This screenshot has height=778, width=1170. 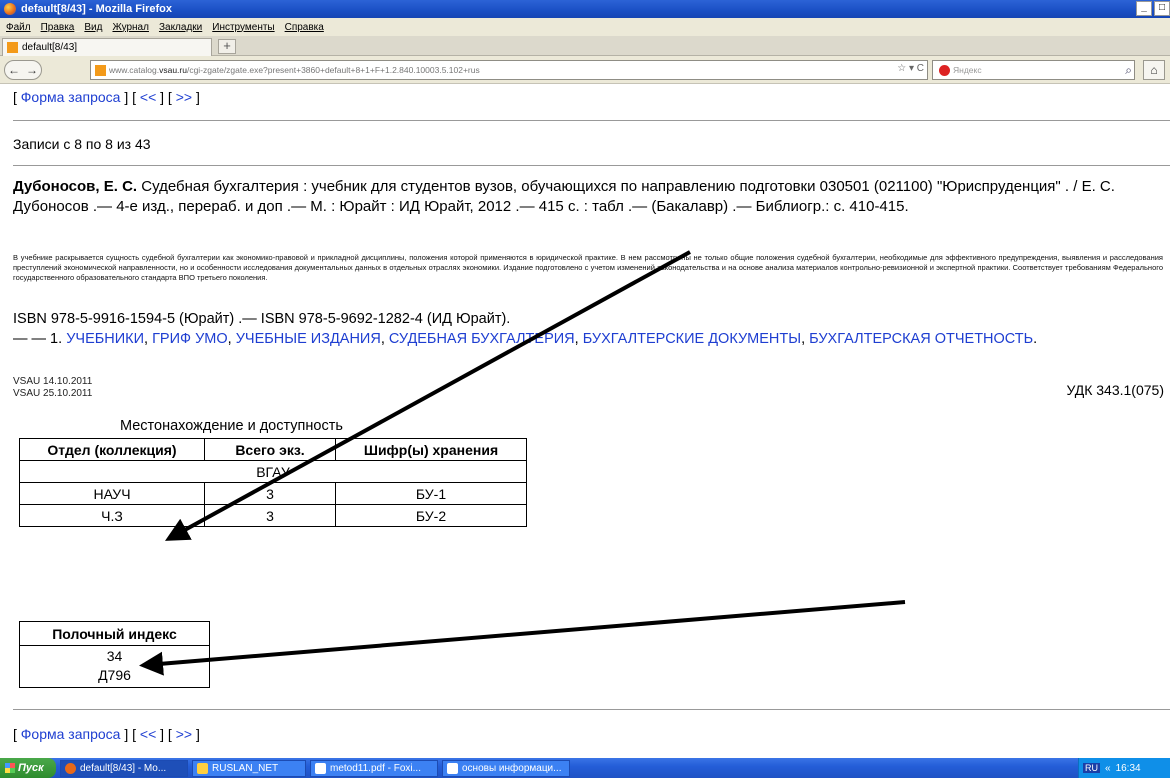 I want to click on subject-link: БУХГАЛТЕРСКИЕ ДОКУМЕНТЫ, so click(x=692, y=339).